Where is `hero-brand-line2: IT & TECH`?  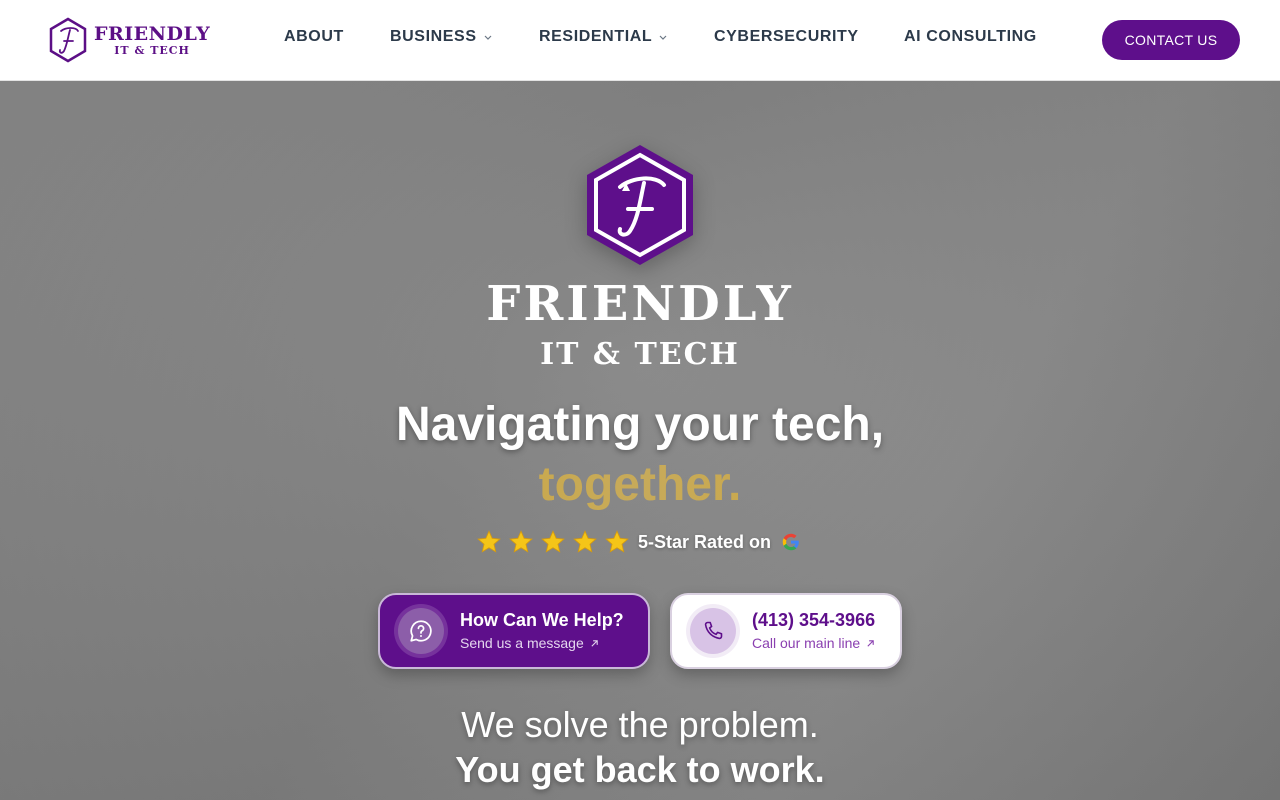
hero-brand-line2: IT & TECH is located at coordinates (640, 354).